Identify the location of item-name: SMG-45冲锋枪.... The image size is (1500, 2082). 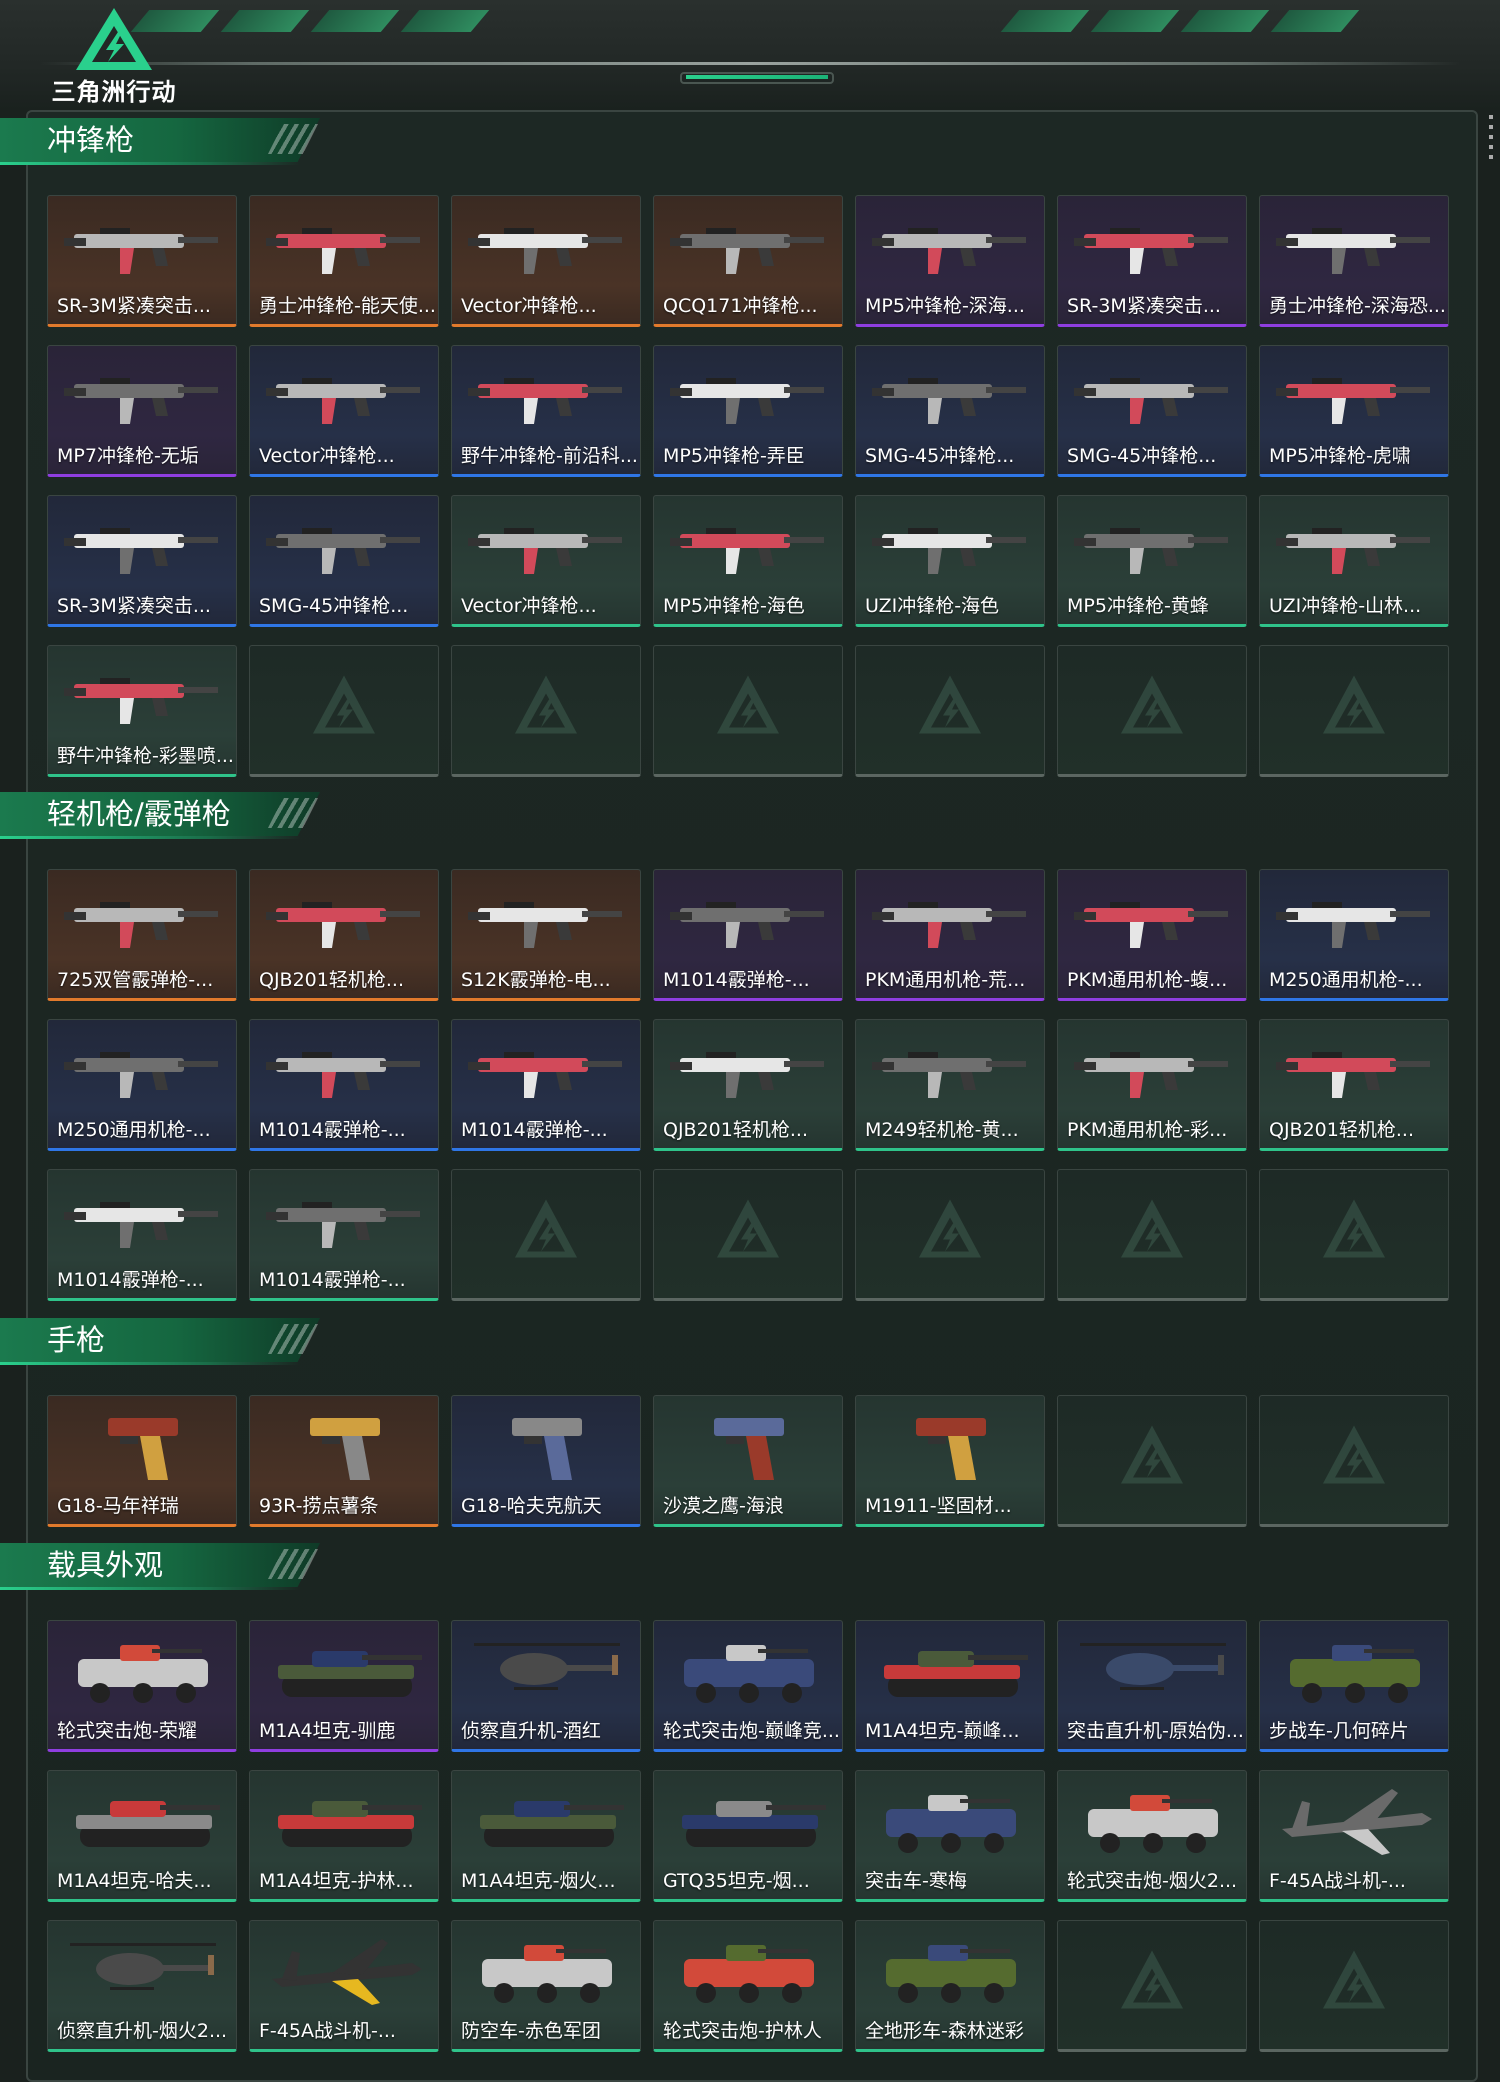
(1142, 456).